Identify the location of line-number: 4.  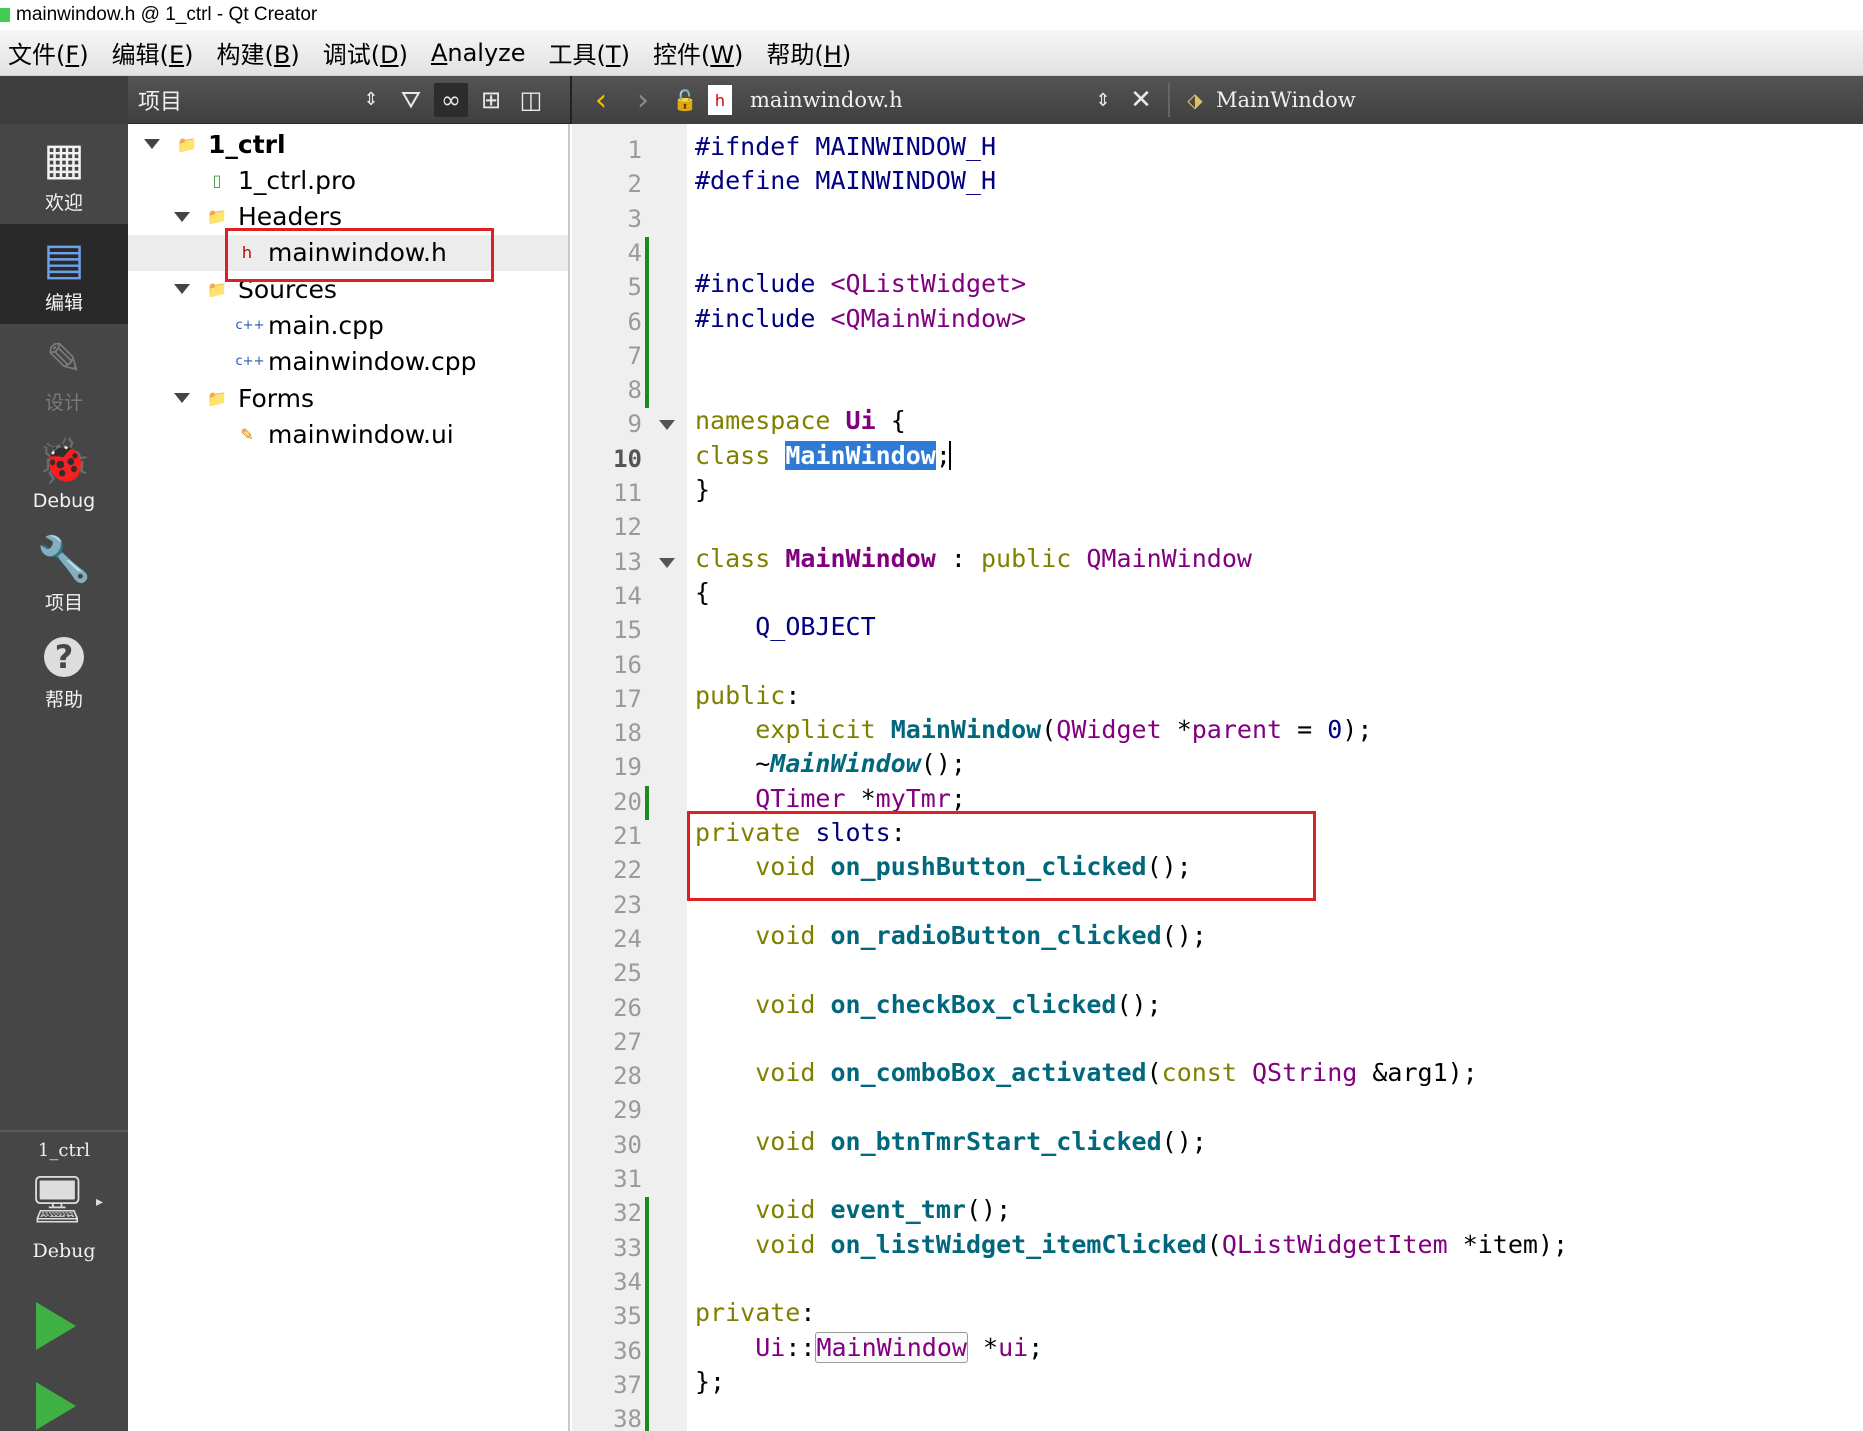
(634, 252).